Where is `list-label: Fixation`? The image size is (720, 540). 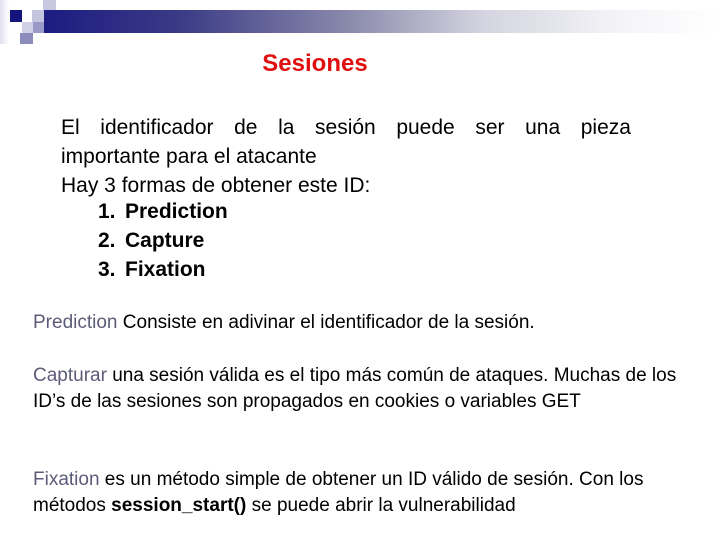 list-label: Fixation is located at coordinates (165, 269).